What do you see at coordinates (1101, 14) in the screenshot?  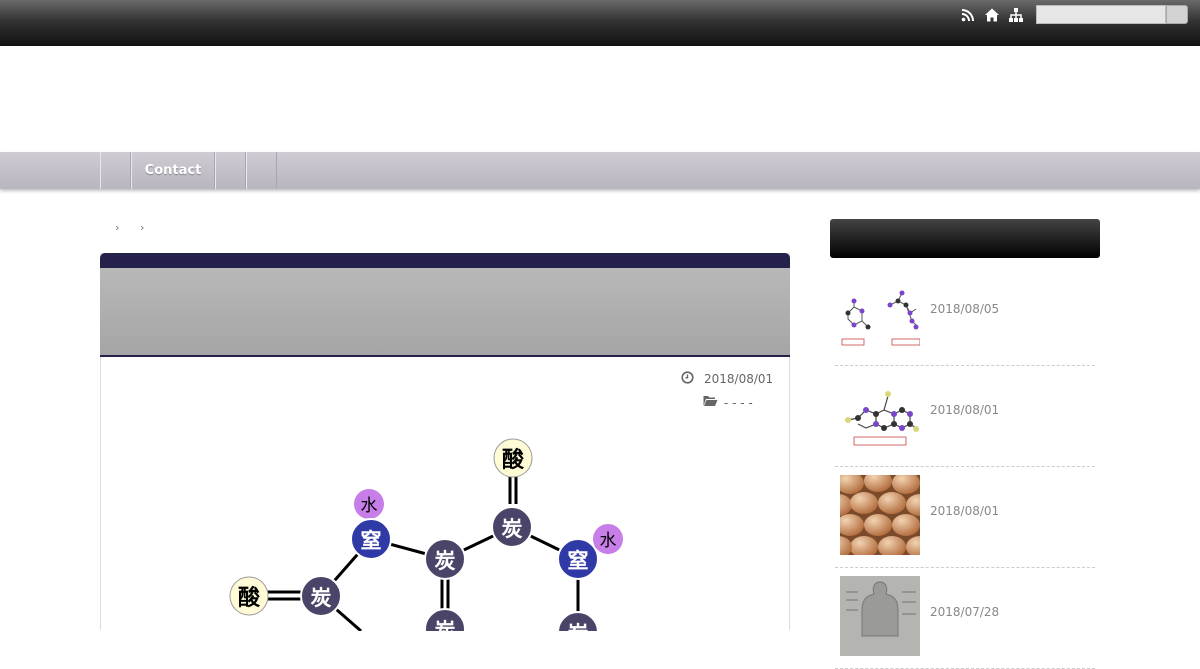 I see `search-input` at bounding box center [1101, 14].